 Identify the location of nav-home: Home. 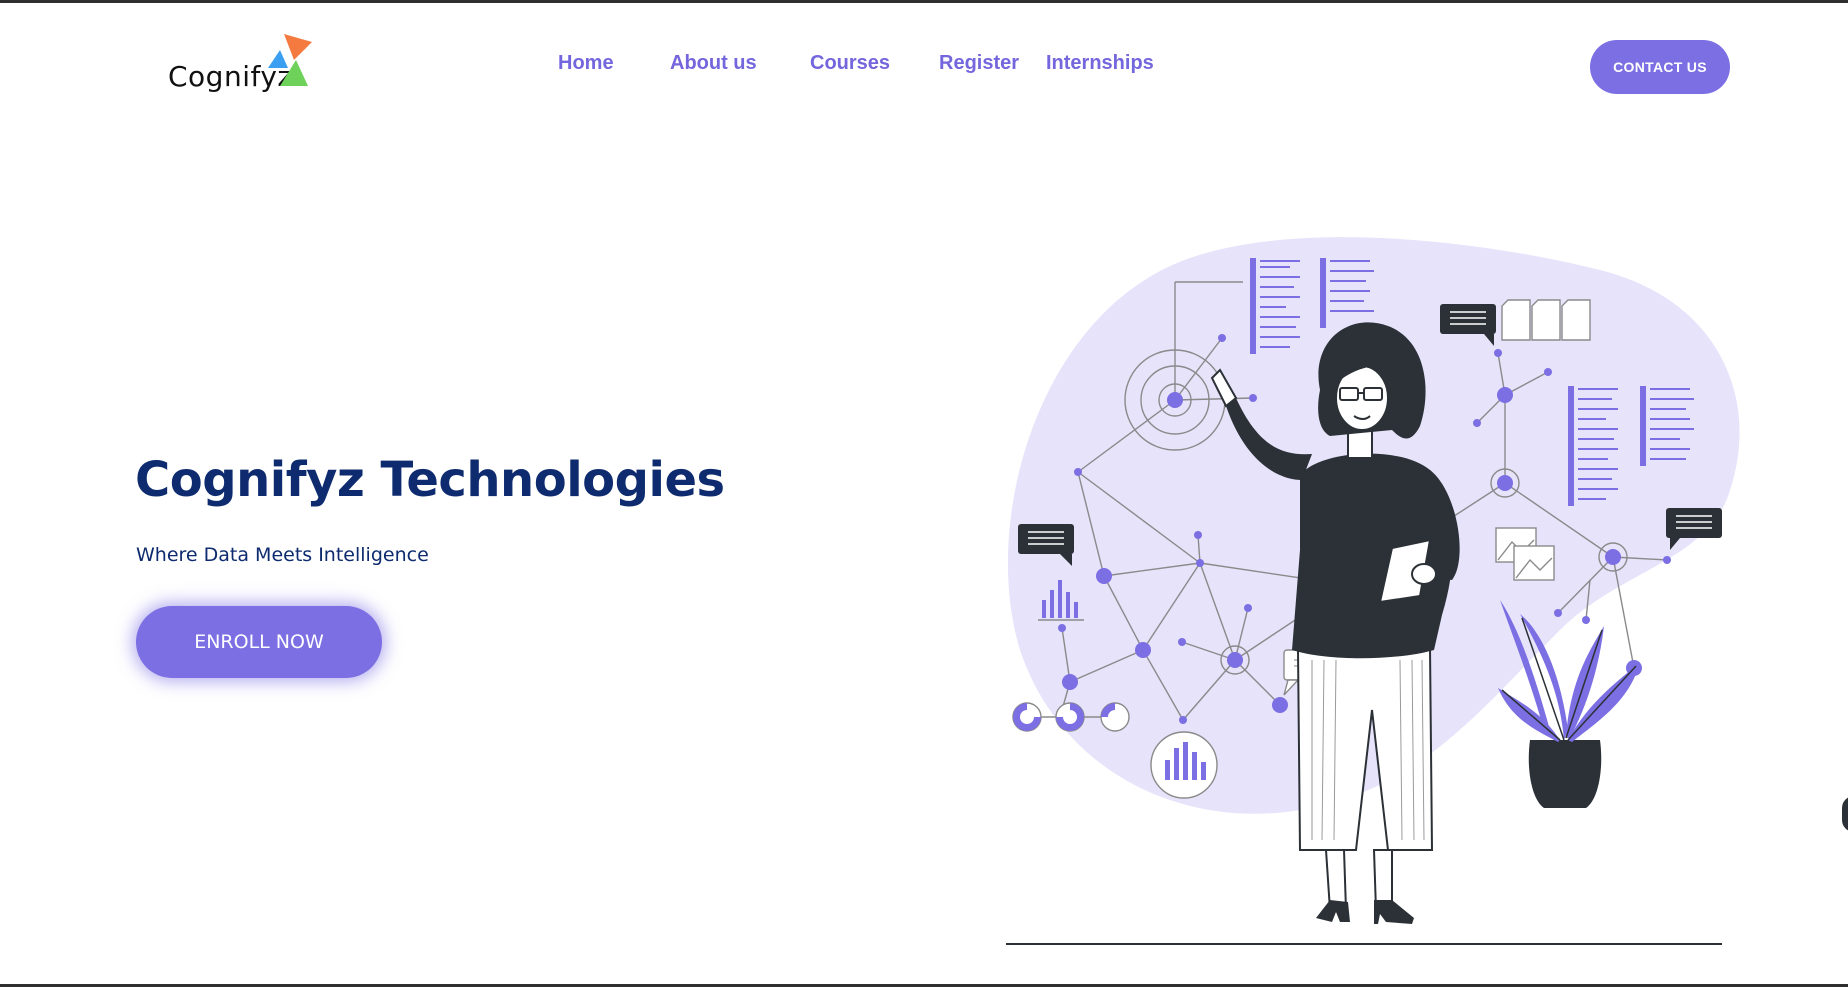
(586, 63).